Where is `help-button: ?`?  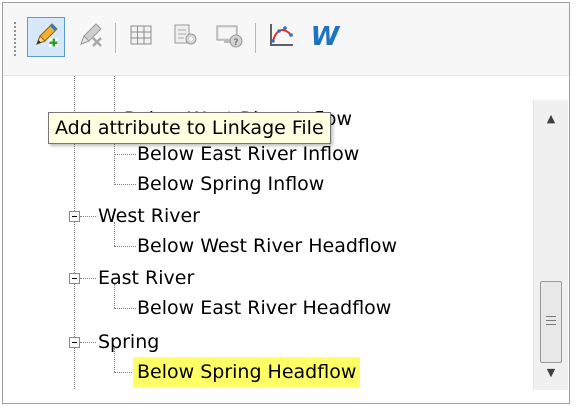 help-button: ? is located at coordinates (229, 37).